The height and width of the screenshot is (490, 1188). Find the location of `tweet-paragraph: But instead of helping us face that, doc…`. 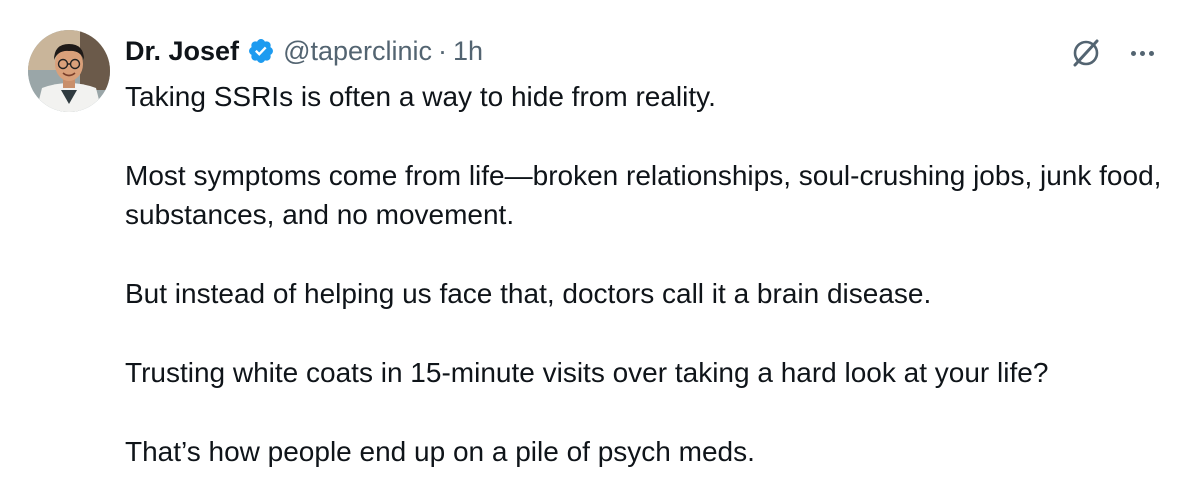

tweet-paragraph: But instead of helping us face that, doc… is located at coordinates (528, 293).